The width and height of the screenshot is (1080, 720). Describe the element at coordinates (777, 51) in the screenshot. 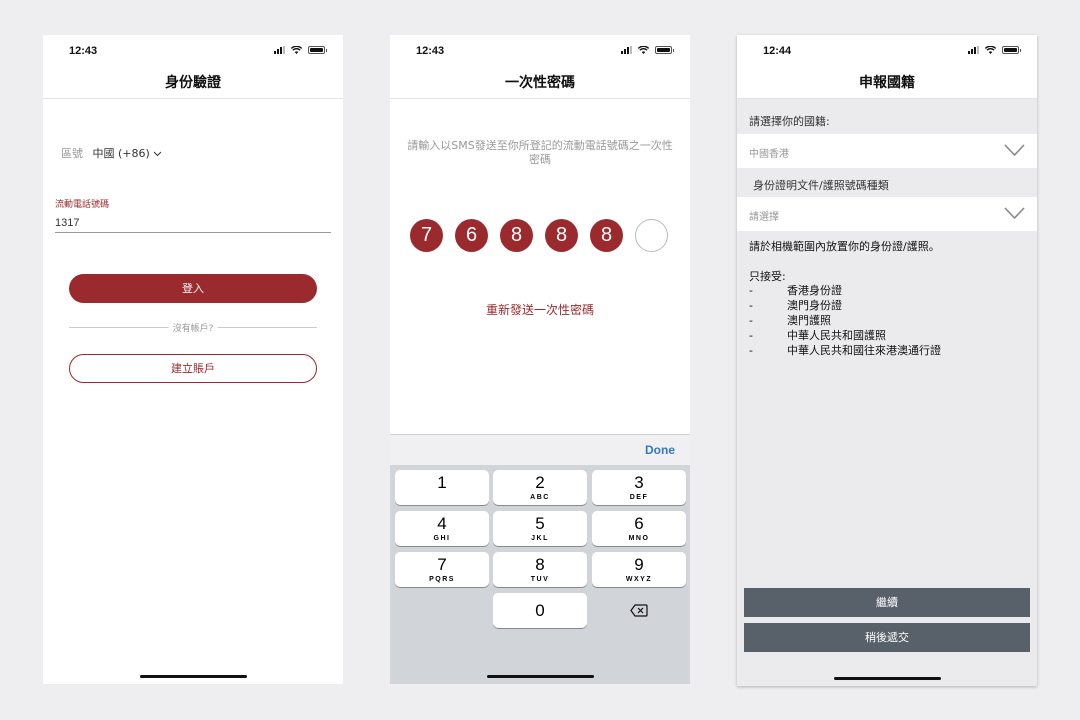

I see `status-time: 12:44` at that location.